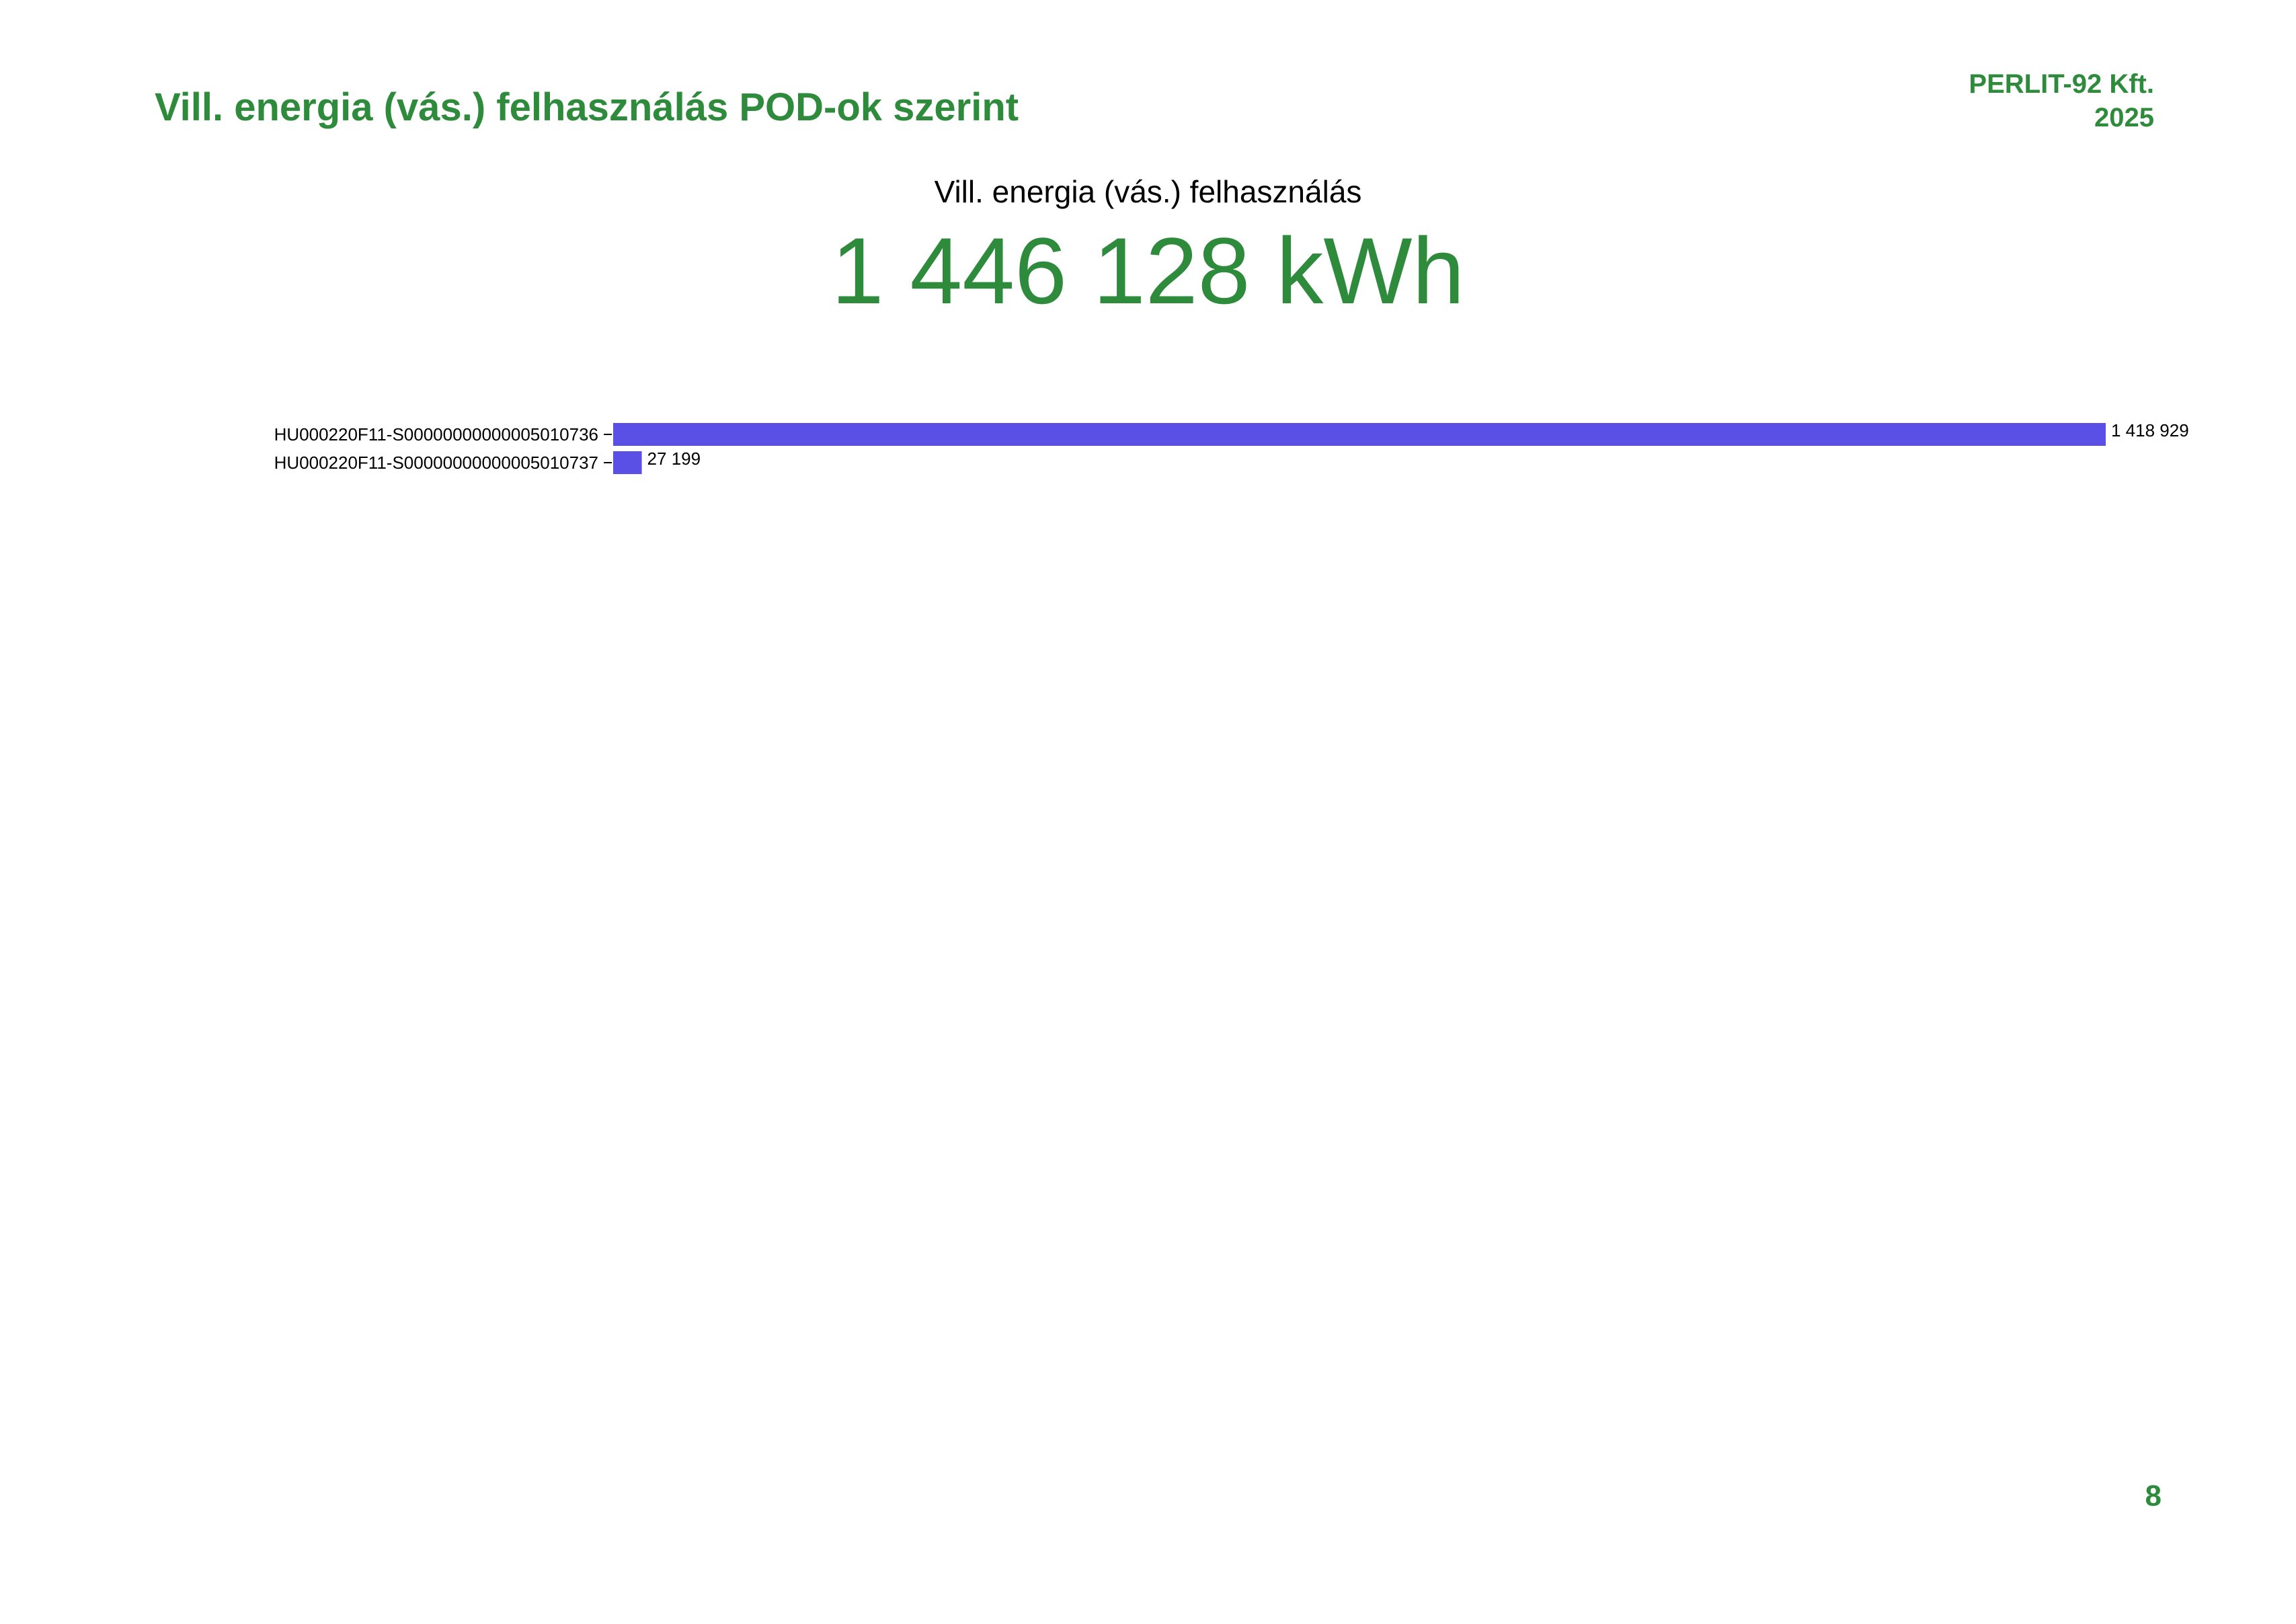 This screenshot has height=1624, width=2296. What do you see at coordinates (436, 434) in the screenshot?
I see `category-label: HU000220F11-S00000000000005010736` at bounding box center [436, 434].